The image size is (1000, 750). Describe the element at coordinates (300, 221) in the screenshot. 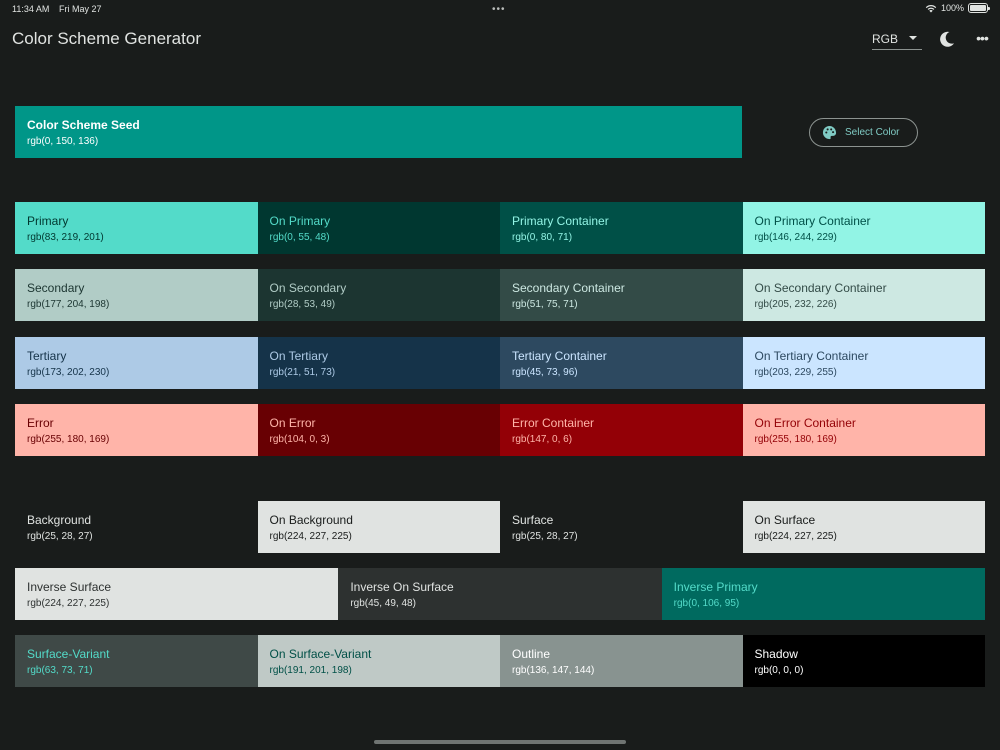

I see `swatch-name: On Primary` at that location.